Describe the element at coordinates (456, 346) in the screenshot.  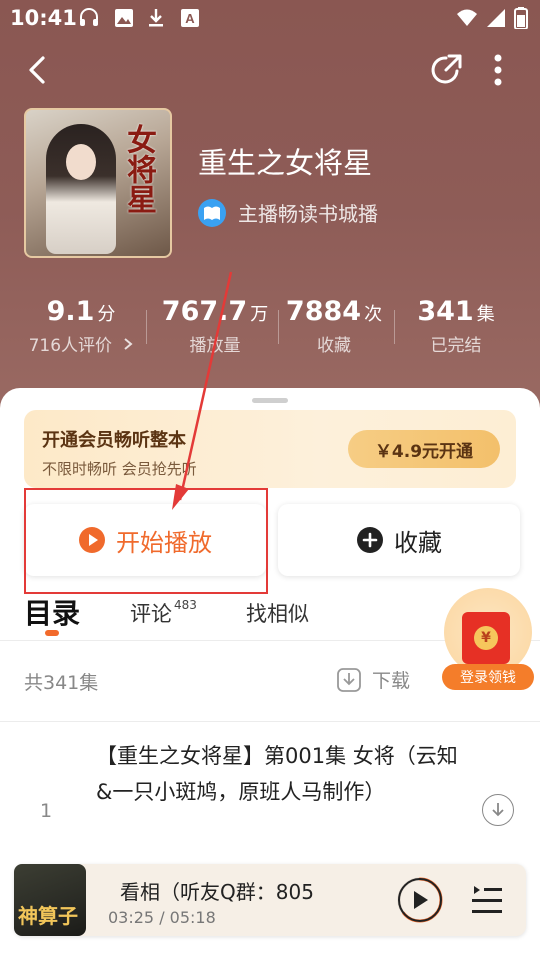
I see `episodes-label: 已完结` at that location.